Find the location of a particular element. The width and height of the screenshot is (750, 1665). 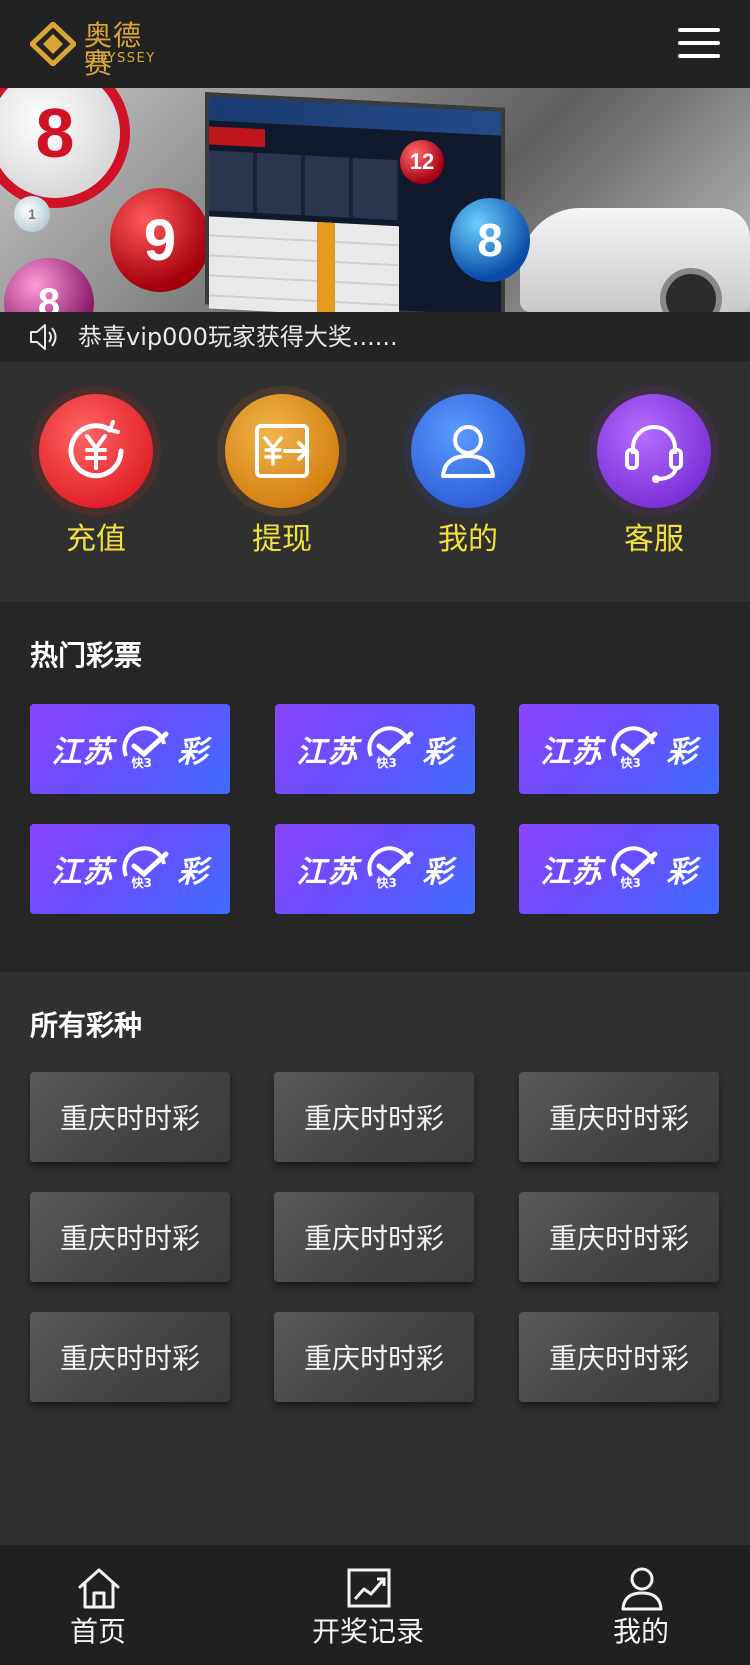

header: 奥德赛 ODYSSEY is located at coordinates (375, 44).